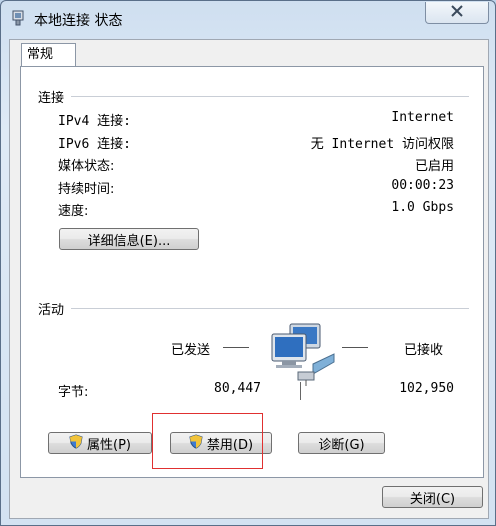 The image size is (496, 526). I want to click on received-connector-line, so click(355, 347).